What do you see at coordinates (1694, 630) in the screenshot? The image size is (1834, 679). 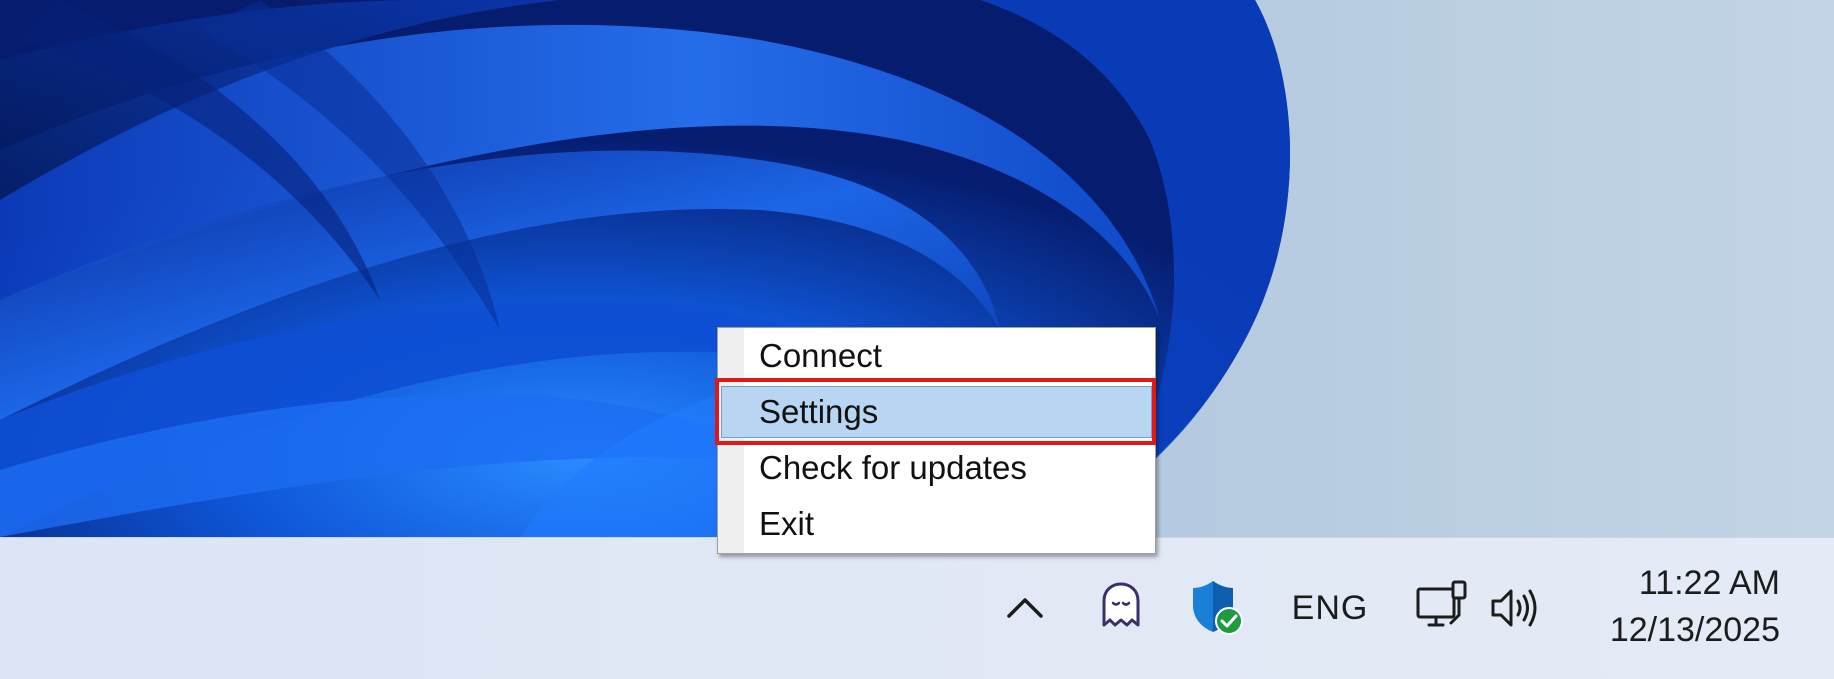 I see `clock-date: 12/13/2025` at bounding box center [1694, 630].